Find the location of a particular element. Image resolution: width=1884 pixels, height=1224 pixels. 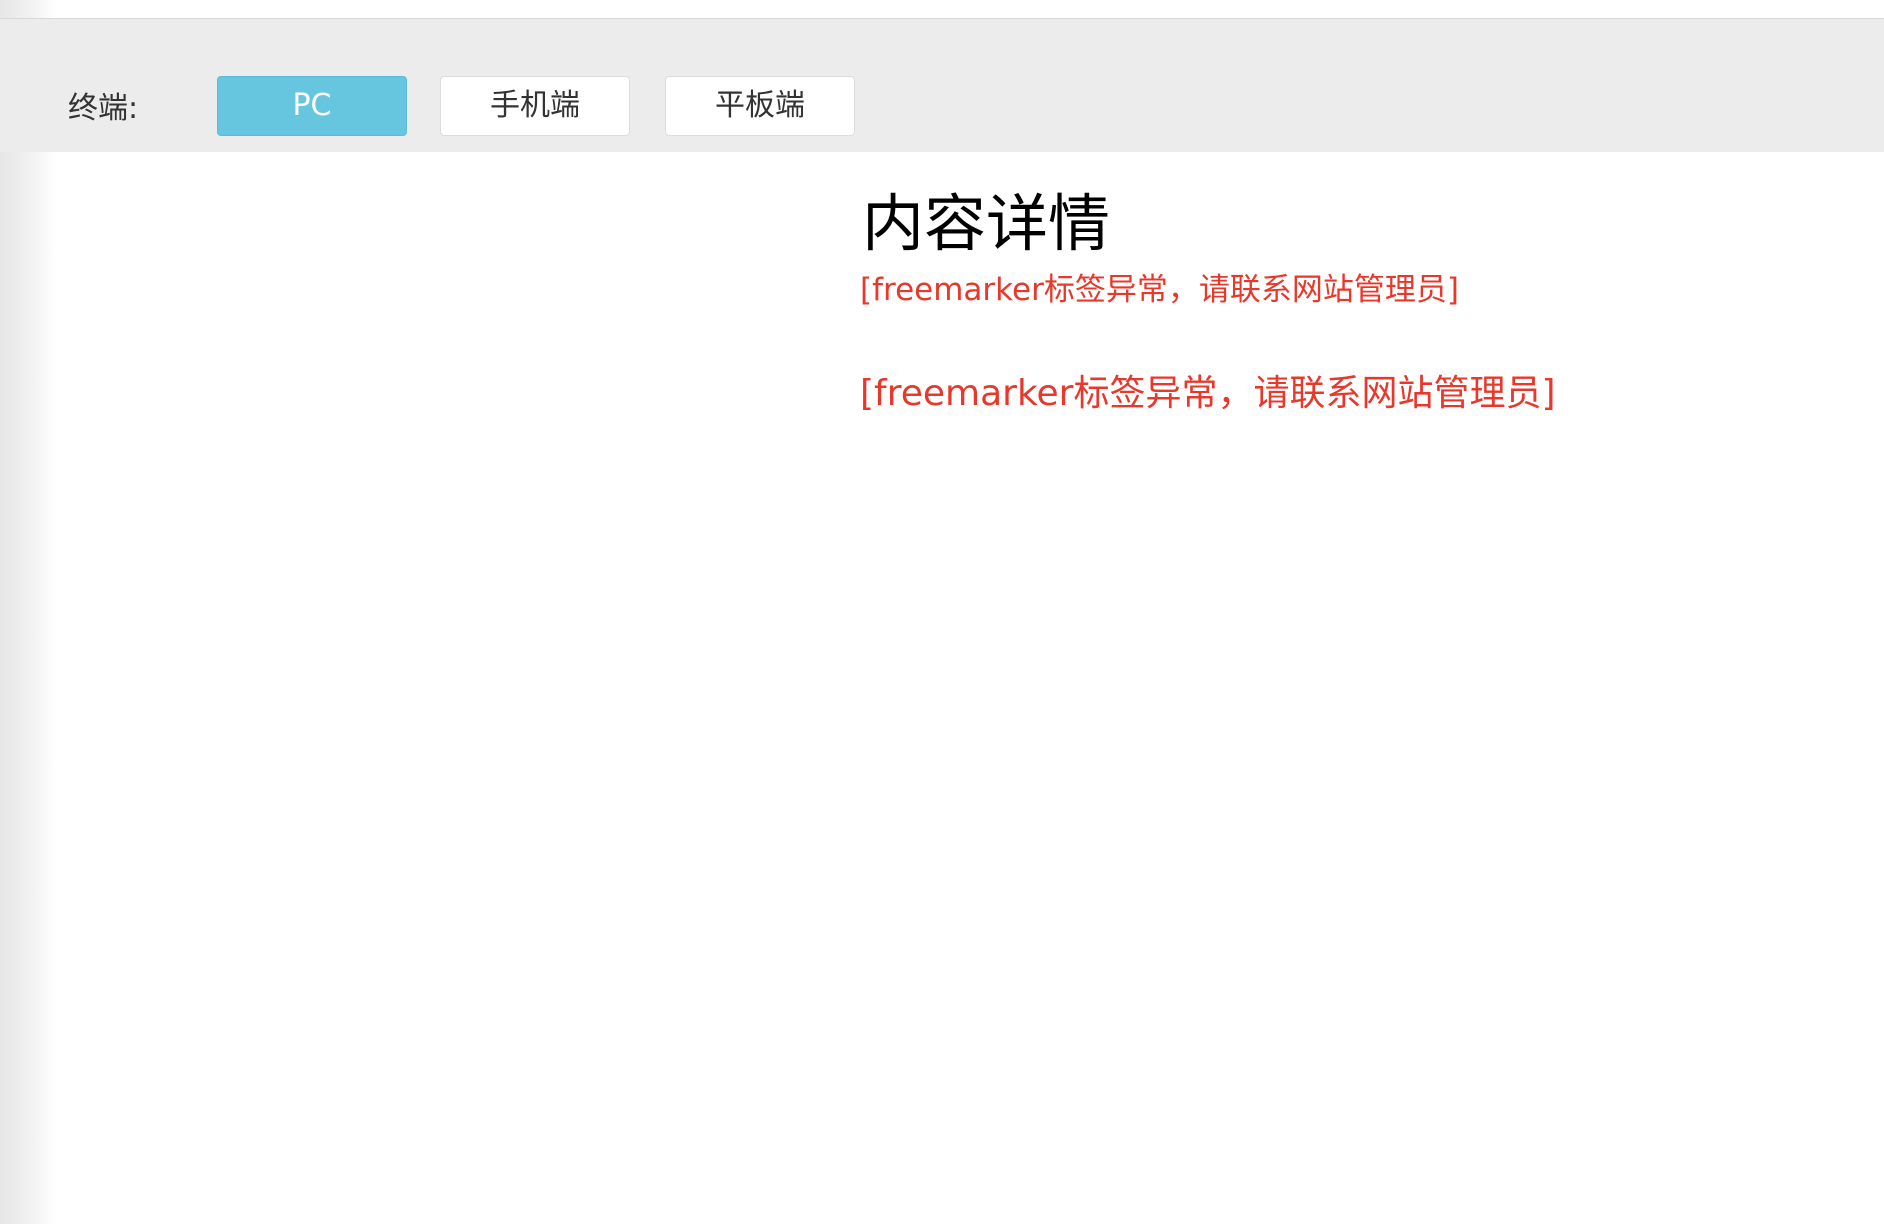

mobile-terminal-button: 手机端 is located at coordinates (535, 106).